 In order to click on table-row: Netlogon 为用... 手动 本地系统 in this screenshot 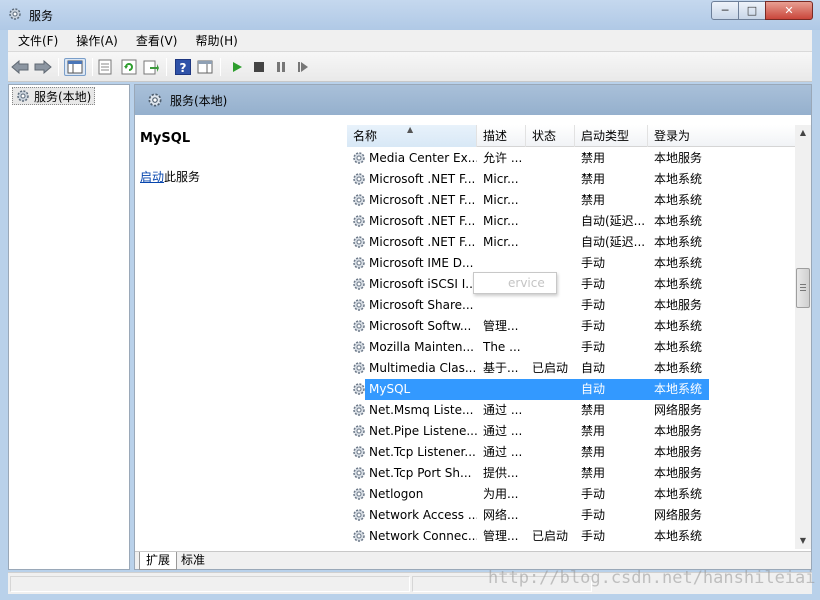, I will do `click(571, 494)`.